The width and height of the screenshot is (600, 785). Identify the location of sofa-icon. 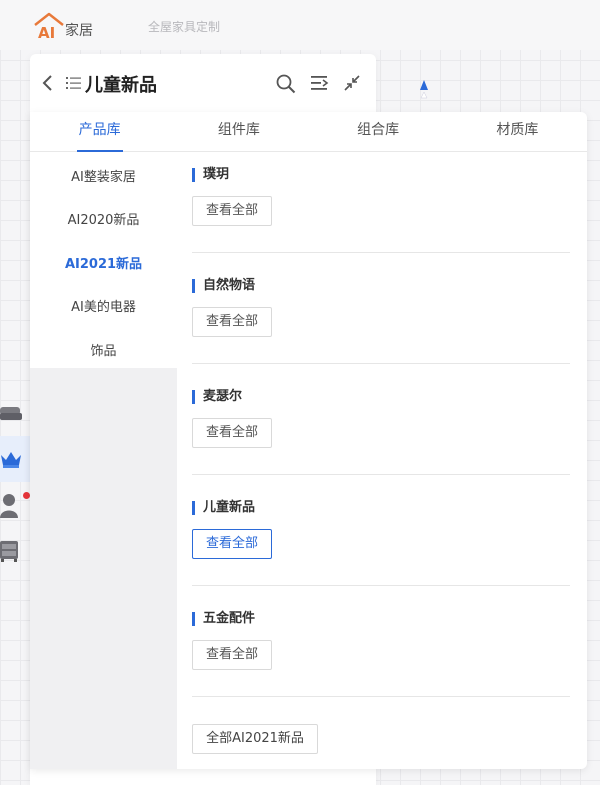
(11, 413).